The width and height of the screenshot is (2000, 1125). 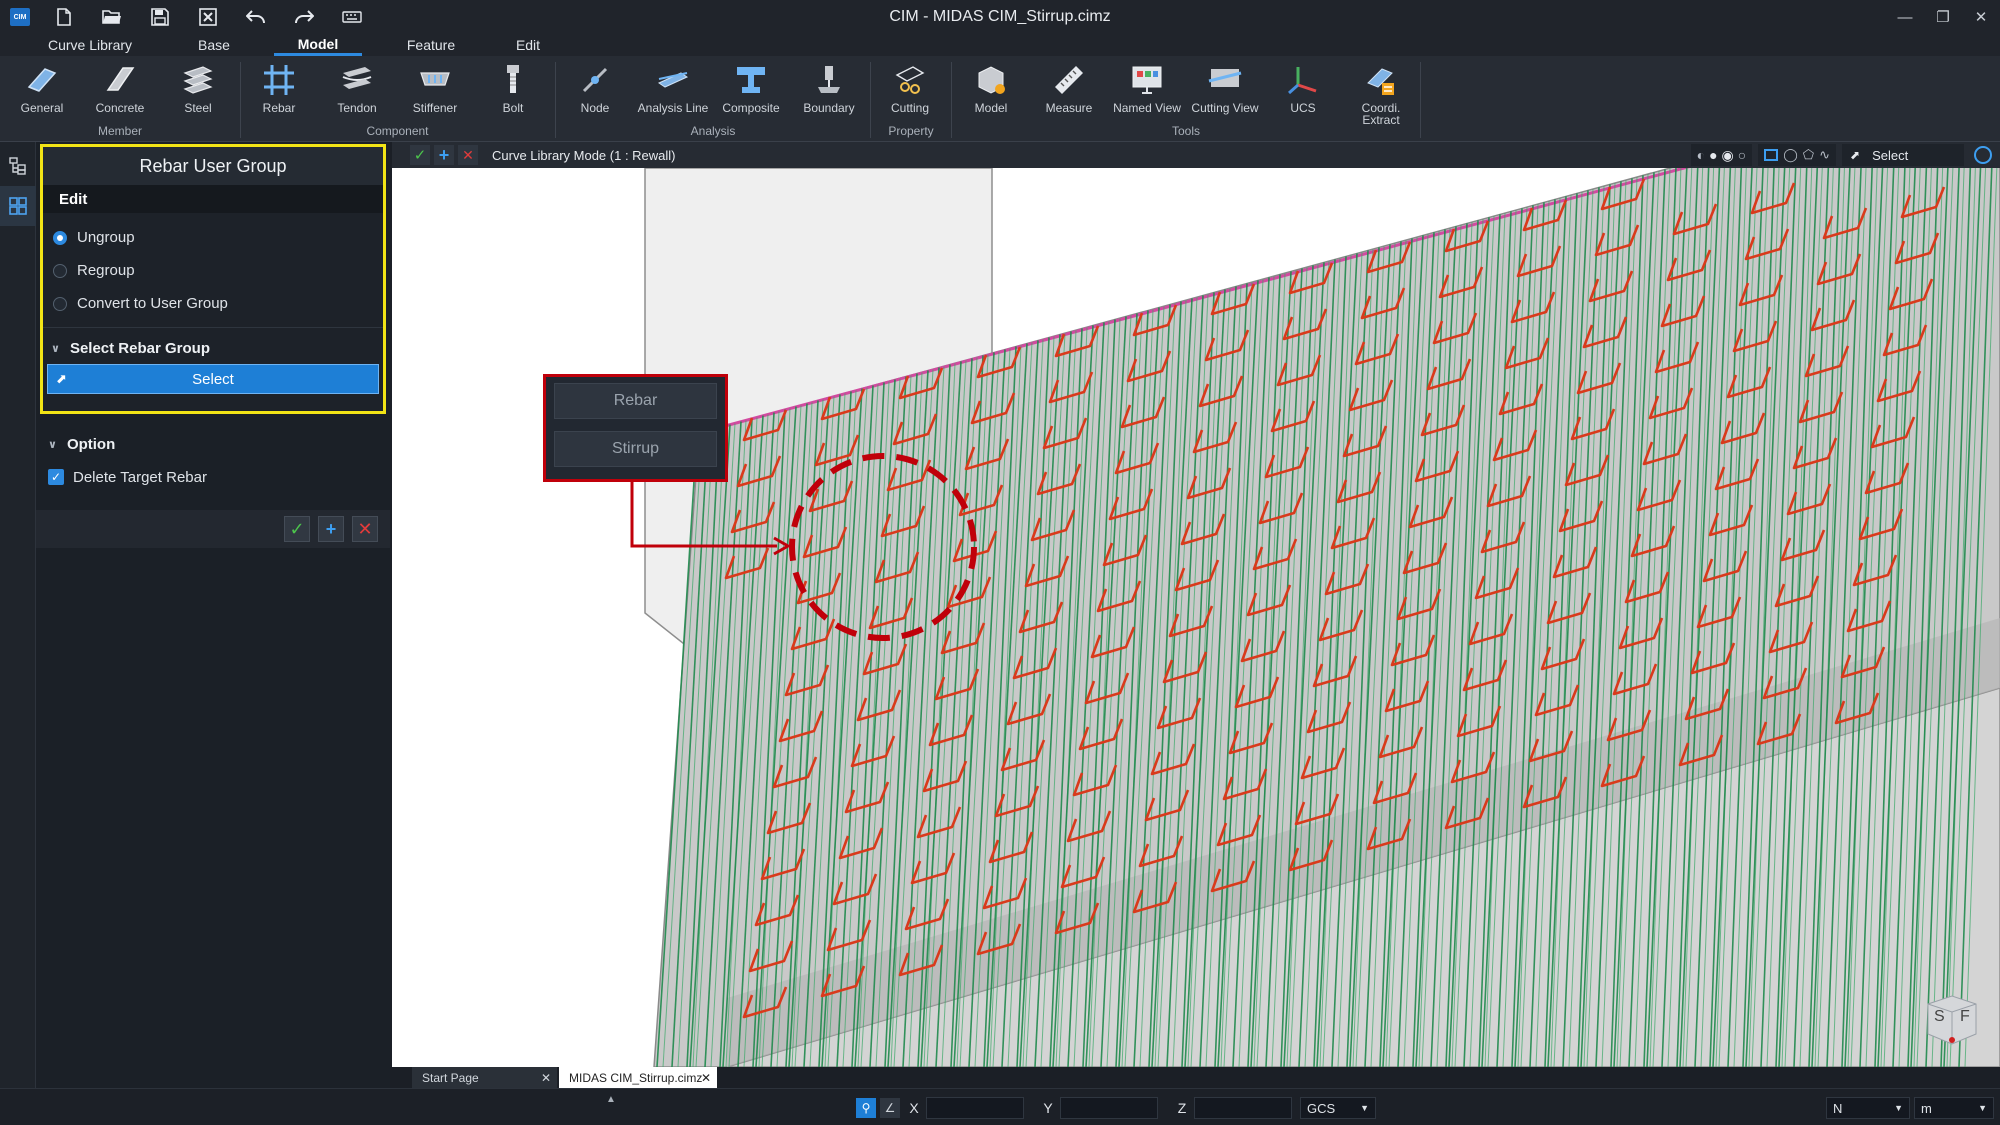 What do you see at coordinates (420, 155) in the screenshot?
I see `confirm-check-icon: ✓` at bounding box center [420, 155].